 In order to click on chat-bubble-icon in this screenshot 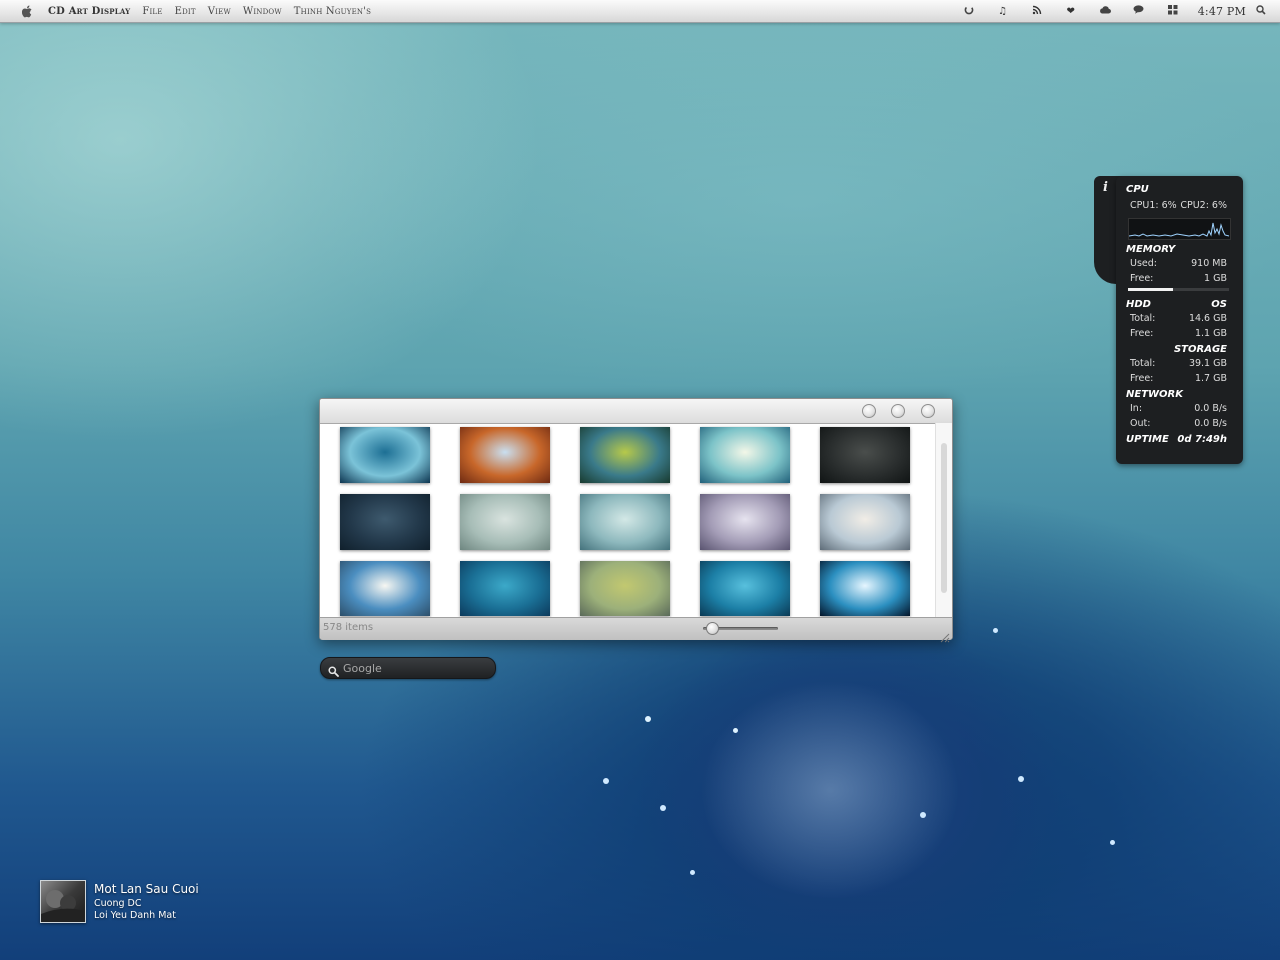, I will do `click(1139, 11)`.